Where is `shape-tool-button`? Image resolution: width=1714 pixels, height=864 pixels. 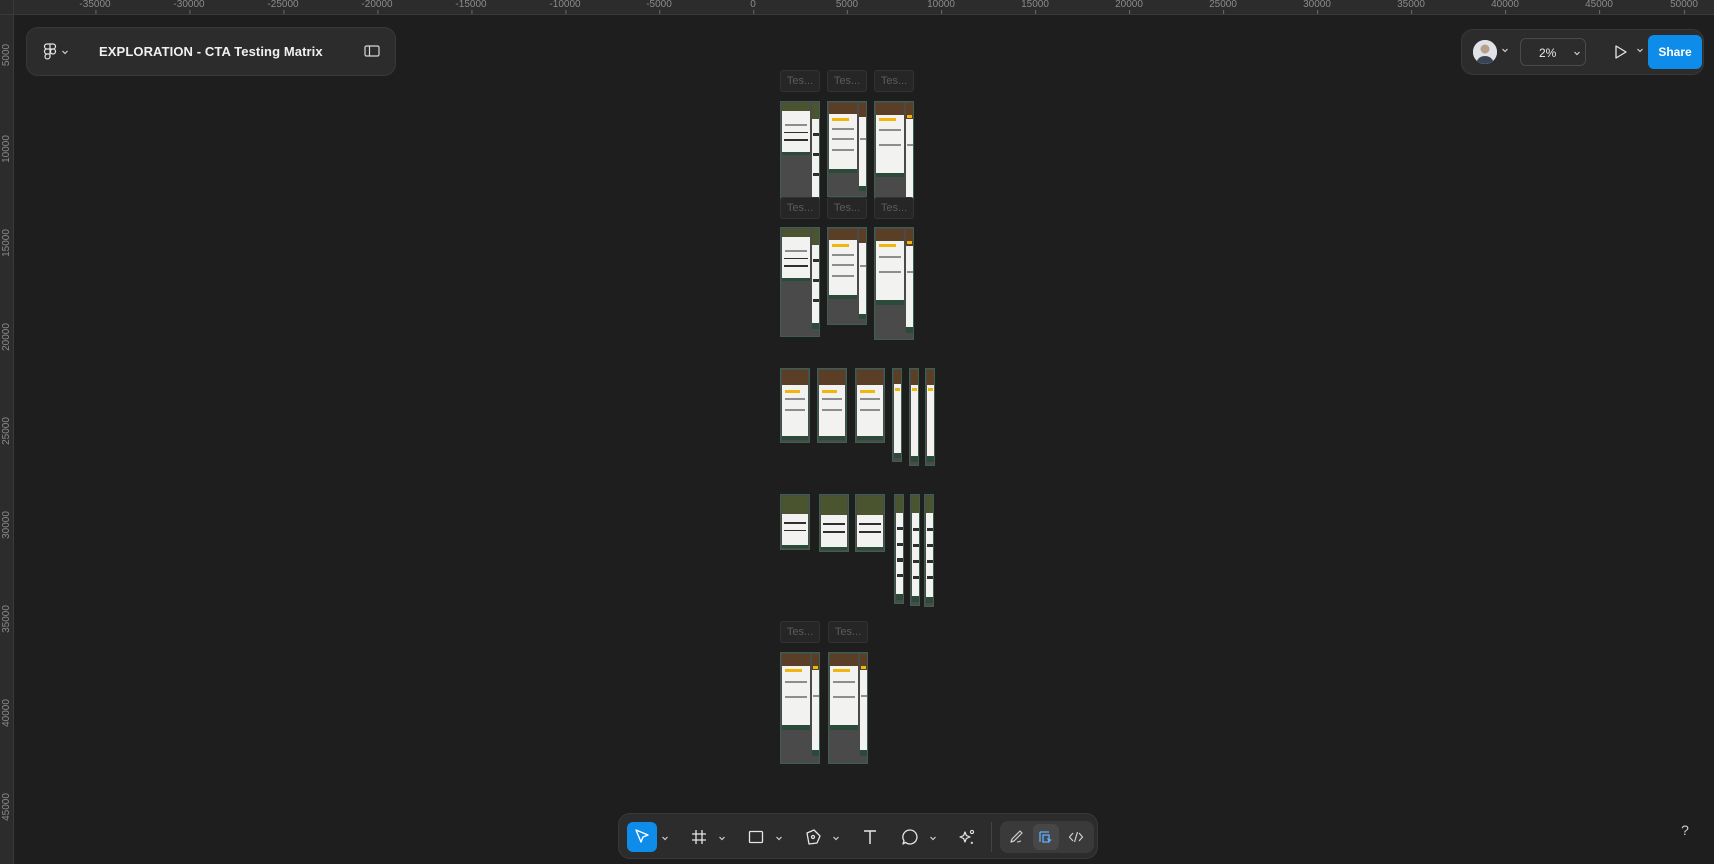 shape-tool-button is located at coordinates (756, 837).